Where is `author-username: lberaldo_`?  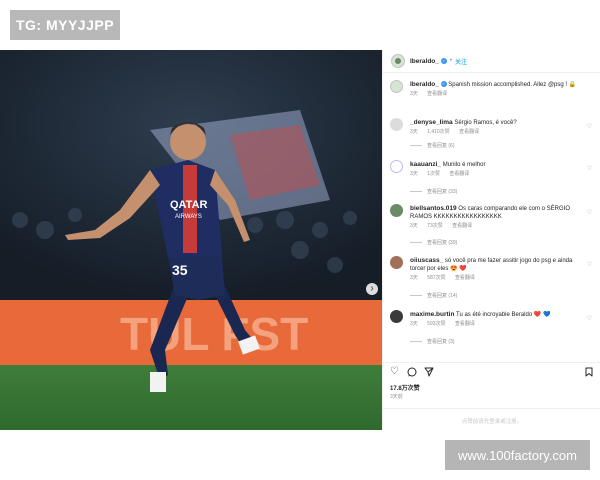
author-username: lberaldo_ is located at coordinates (424, 61).